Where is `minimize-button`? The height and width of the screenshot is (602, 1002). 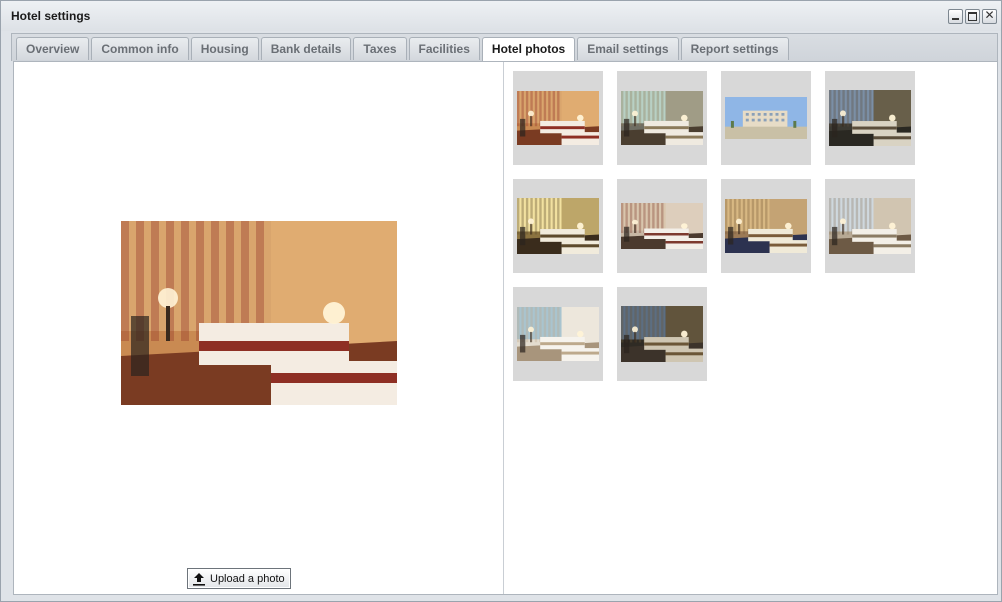 minimize-button is located at coordinates (955, 16).